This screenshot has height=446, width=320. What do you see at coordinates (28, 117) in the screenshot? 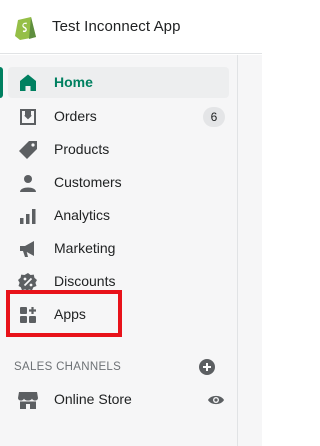
I see `orders-icon` at bounding box center [28, 117].